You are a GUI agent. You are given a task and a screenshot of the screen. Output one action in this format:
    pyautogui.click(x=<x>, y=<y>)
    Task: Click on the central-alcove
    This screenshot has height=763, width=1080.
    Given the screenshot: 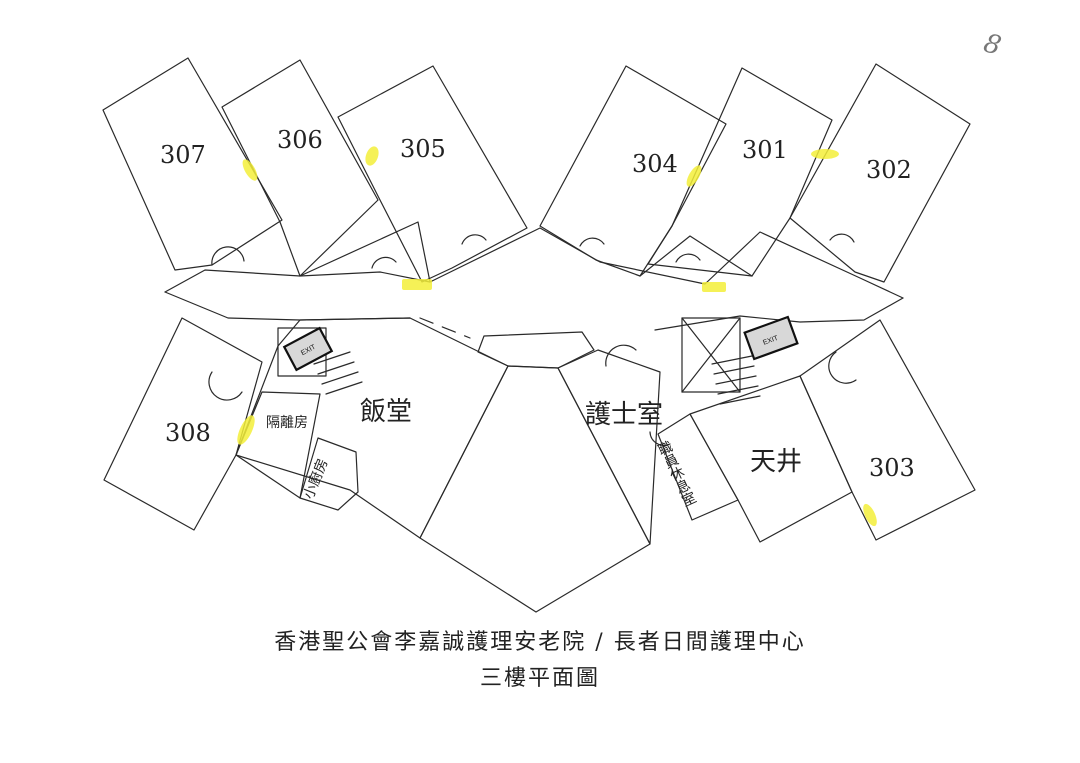 What is the action you would take?
    pyautogui.click(x=536, y=350)
    